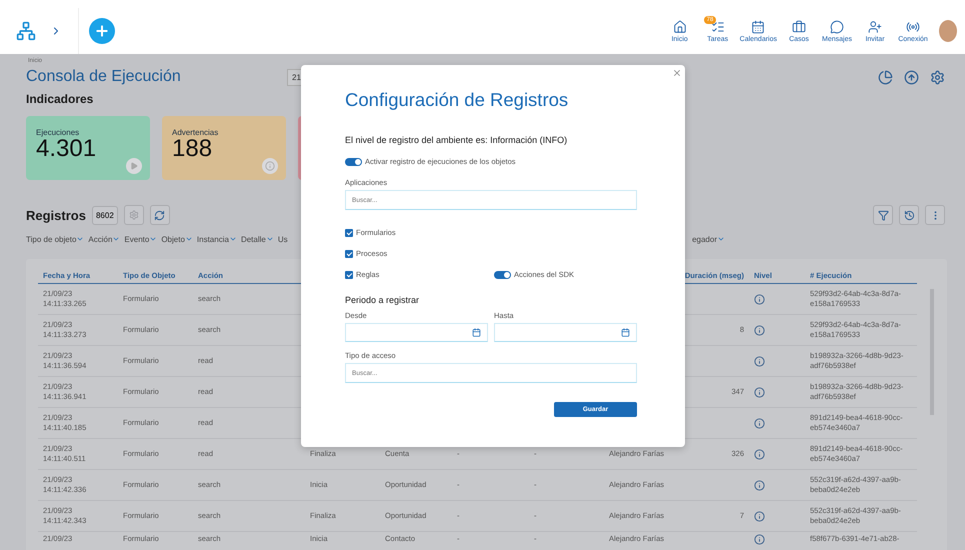 The height and width of the screenshot is (550, 965). What do you see at coordinates (216, 239) in the screenshot?
I see `filter-dropdown: Instancia` at bounding box center [216, 239].